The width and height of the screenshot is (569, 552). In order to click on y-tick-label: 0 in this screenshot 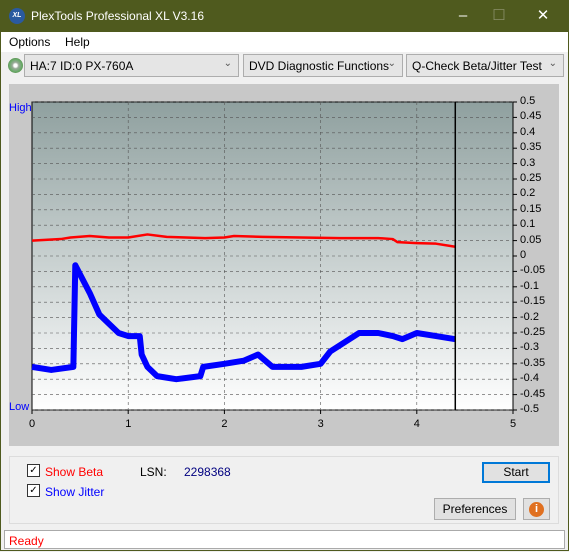, I will do `click(523, 255)`.